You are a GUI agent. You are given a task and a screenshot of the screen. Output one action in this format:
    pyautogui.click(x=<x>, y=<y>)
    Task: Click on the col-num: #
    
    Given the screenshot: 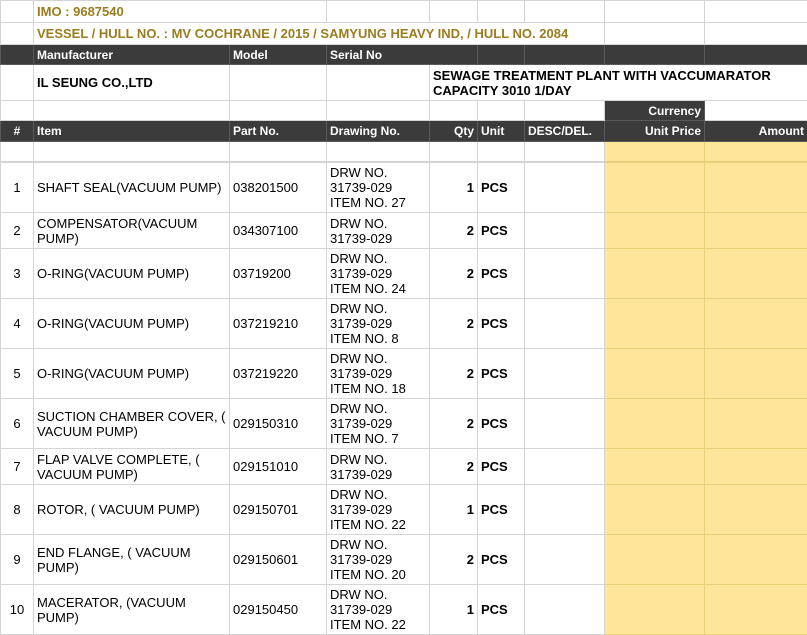 What is the action you would take?
    pyautogui.click(x=17, y=131)
    